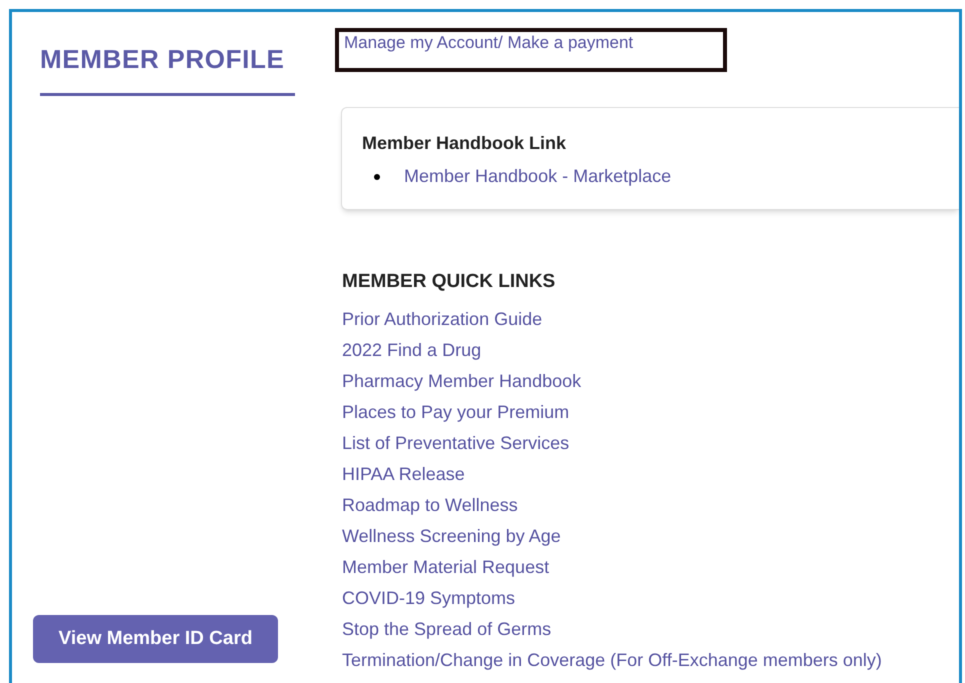 This screenshot has height=683, width=965. I want to click on quick-link: Stop the Spread of Germs, so click(650, 629).